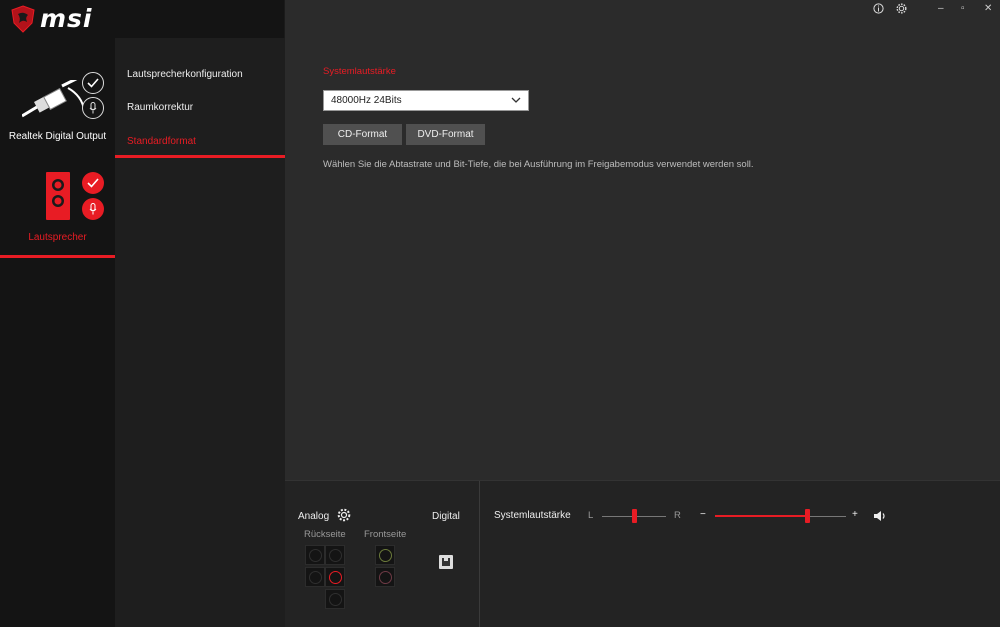  I want to click on chevron-down-icon, so click(516, 100).